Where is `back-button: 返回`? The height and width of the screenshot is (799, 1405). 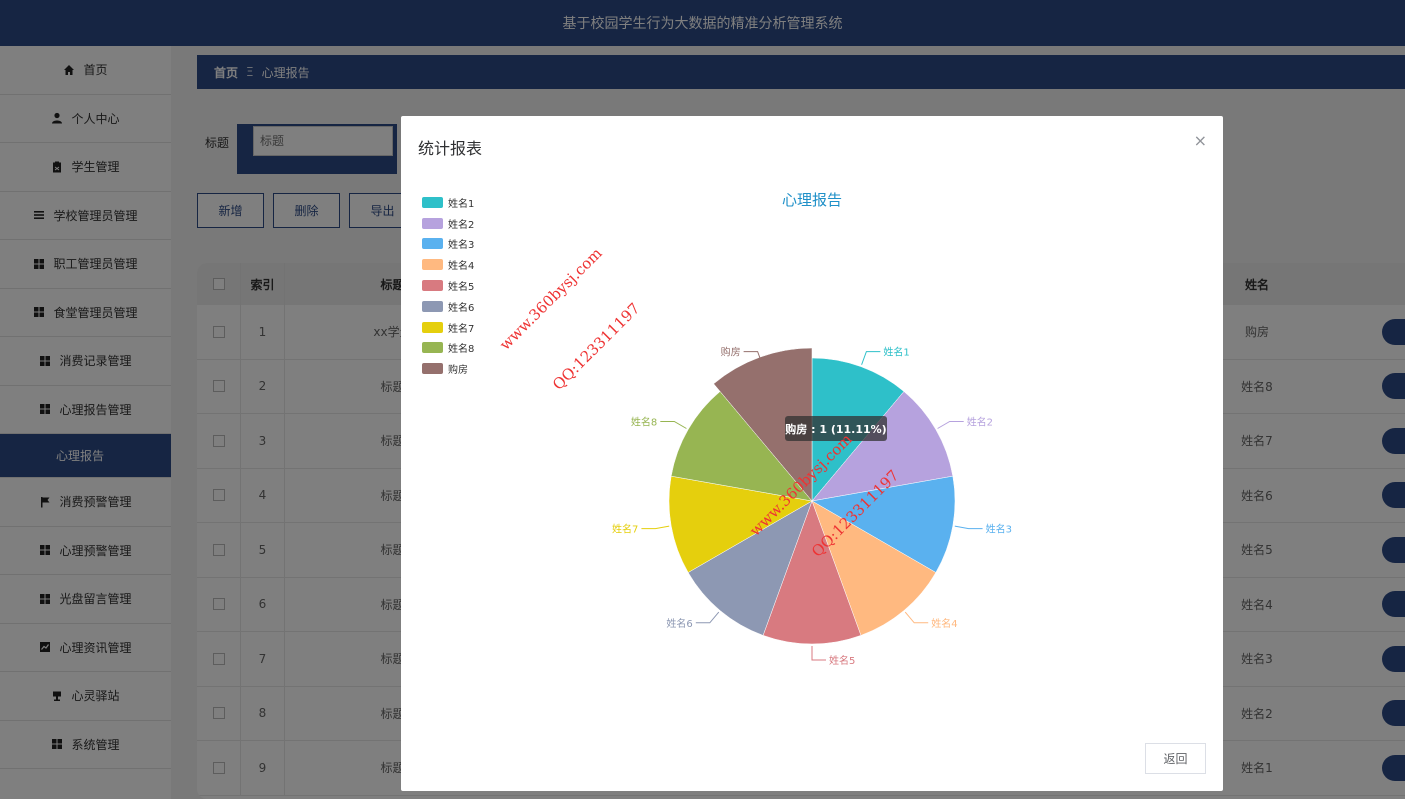 back-button: 返回 is located at coordinates (1175, 758).